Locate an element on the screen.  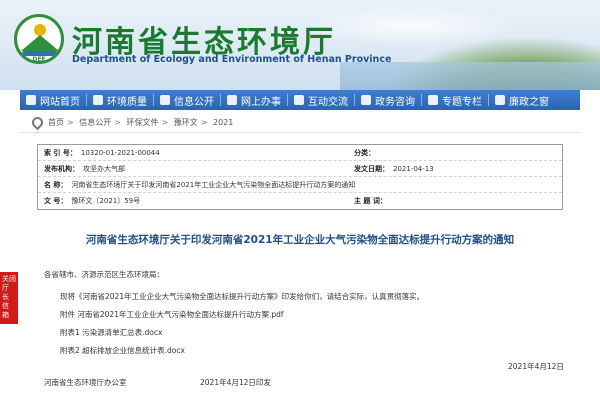
attachment-link-table1: 附表1 污染源清单汇总表.docx is located at coordinates (111, 332).